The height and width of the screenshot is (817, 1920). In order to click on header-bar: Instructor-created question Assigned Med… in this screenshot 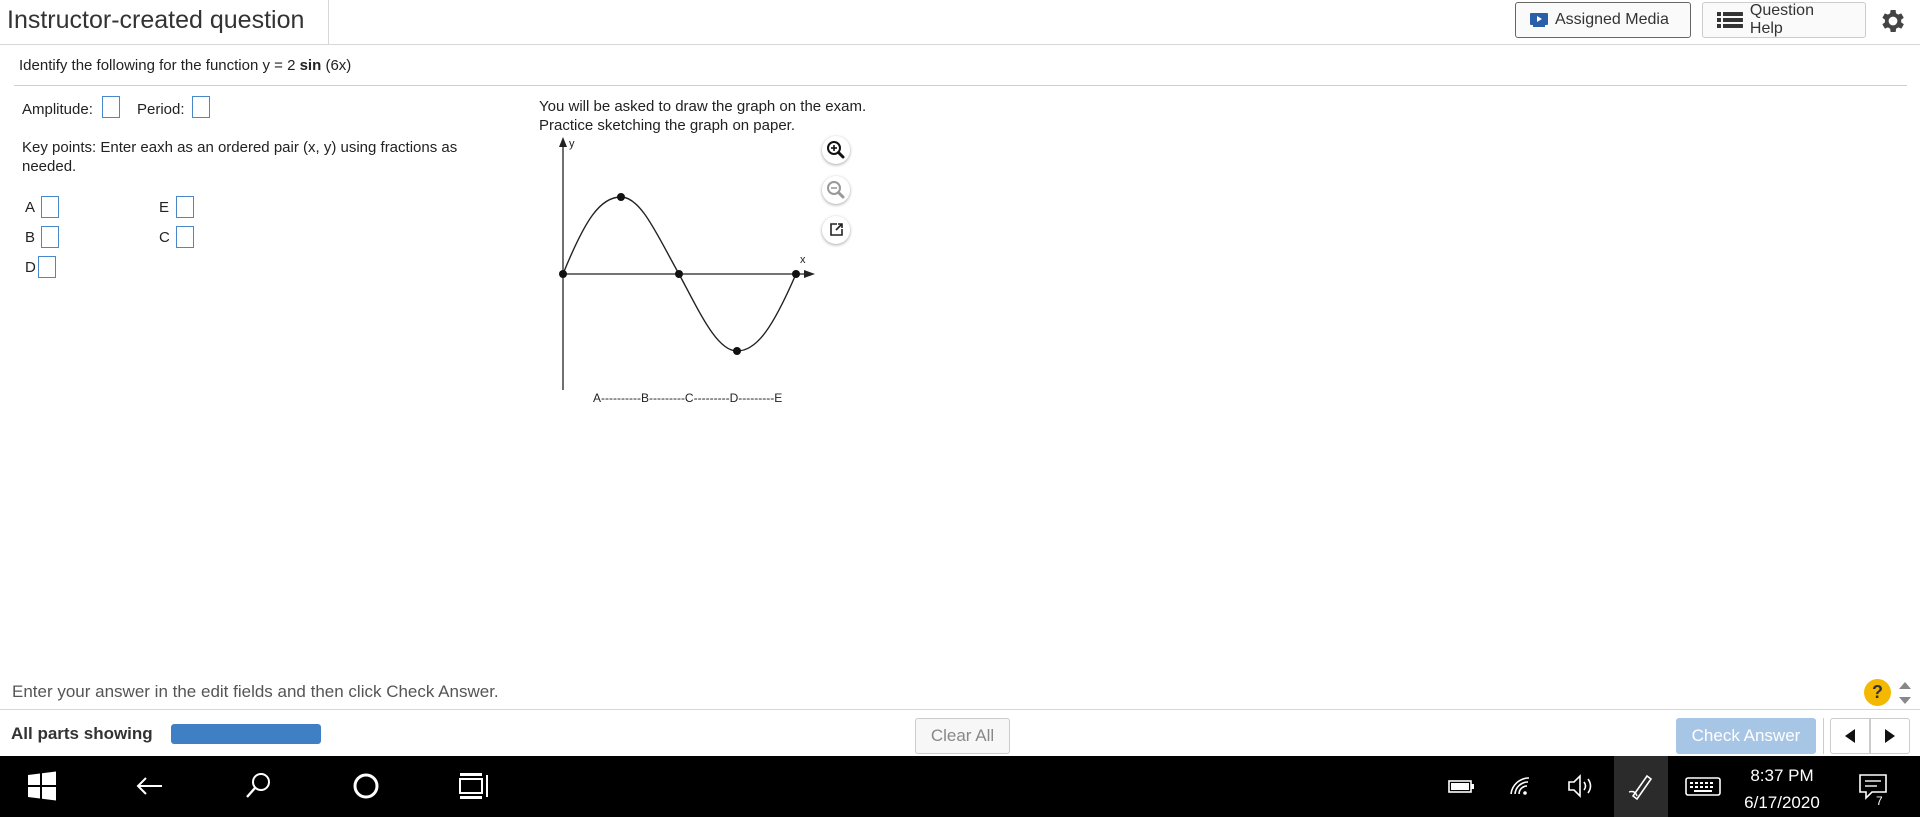, I will do `click(960, 22)`.